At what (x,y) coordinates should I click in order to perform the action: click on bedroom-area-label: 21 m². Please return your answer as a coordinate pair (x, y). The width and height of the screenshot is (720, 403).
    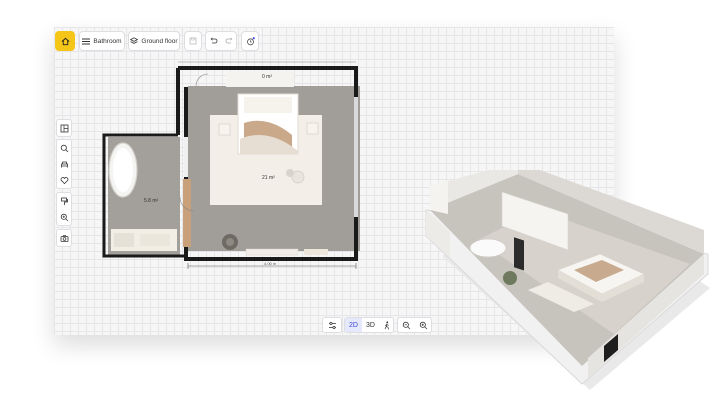
    Looking at the image, I should click on (268, 178).